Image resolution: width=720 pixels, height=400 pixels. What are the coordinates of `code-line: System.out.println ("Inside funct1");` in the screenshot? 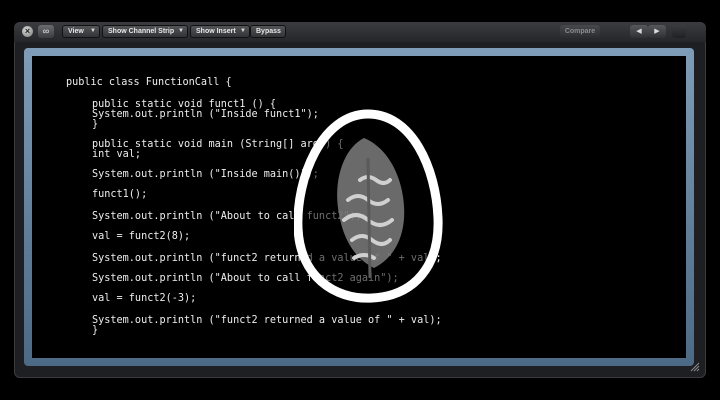 It's located at (205, 114).